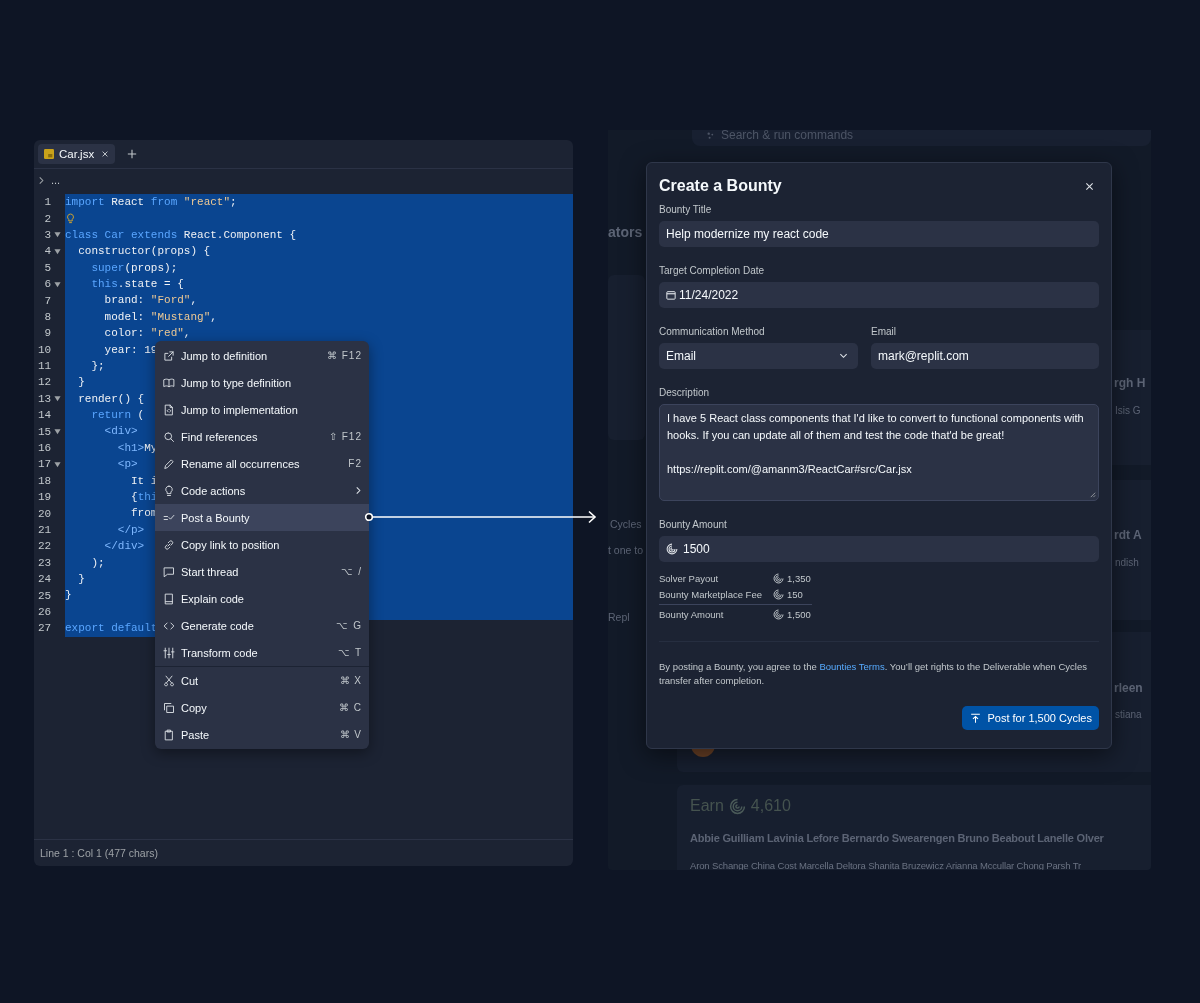  I want to click on keyboard-shortcut: ⇧ F12, so click(345, 436).